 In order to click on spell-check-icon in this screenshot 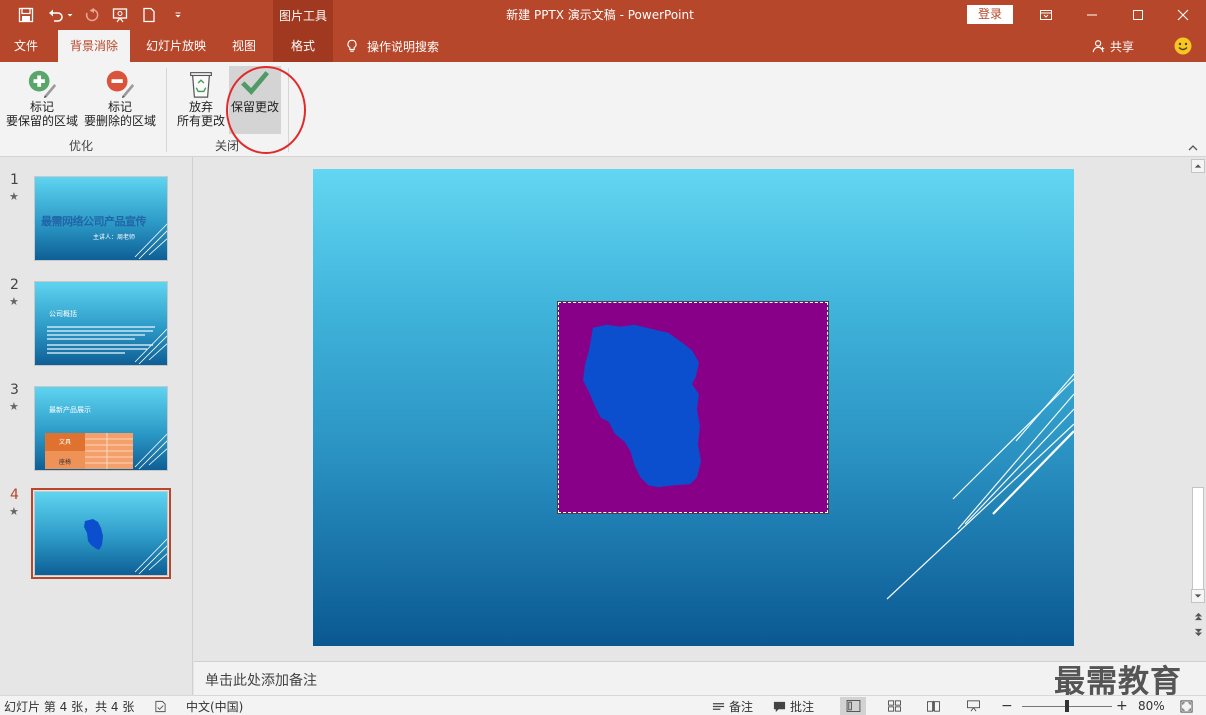, I will do `click(160, 706)`.